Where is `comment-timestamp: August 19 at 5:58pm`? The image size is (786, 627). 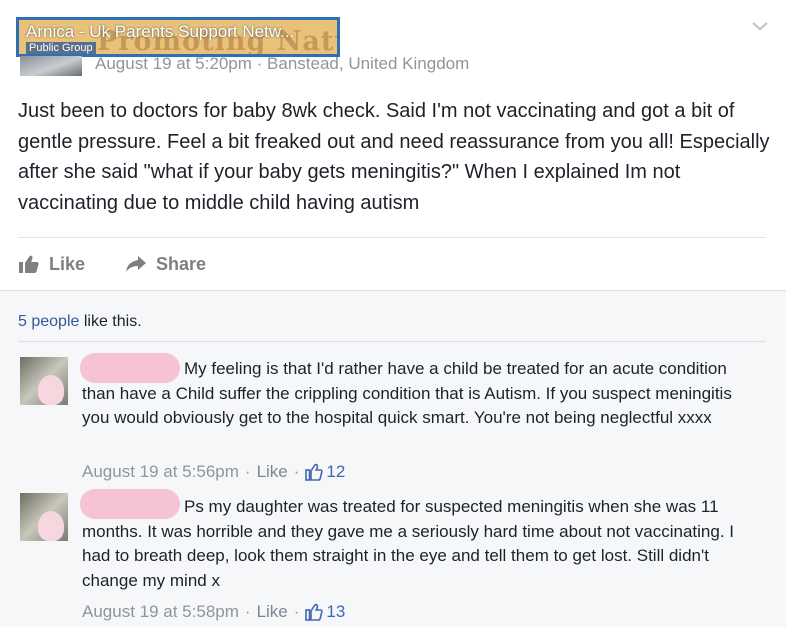 comment-timestamp: August 19 at 5:58pm is located at coordinates (160, 612).